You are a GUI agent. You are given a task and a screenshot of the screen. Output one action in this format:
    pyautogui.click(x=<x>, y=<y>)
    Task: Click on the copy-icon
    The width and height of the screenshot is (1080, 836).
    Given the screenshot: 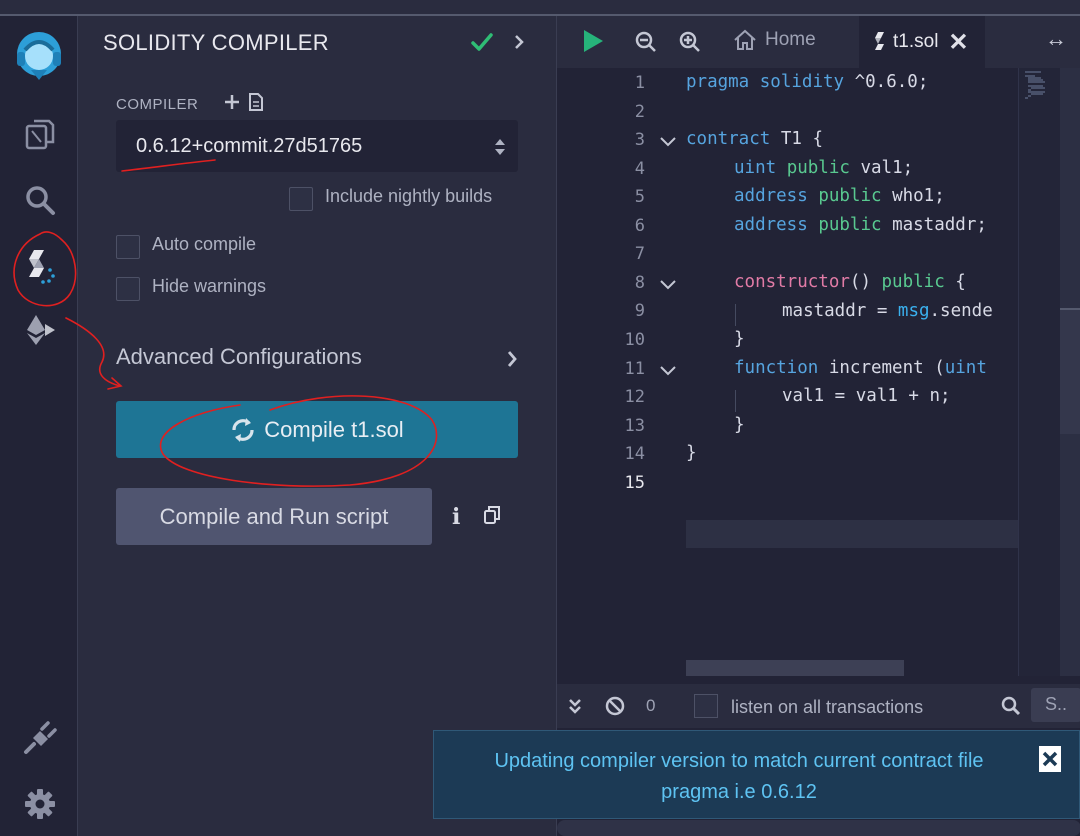 What is the action you would take?
    pyautogui.click(x=492, y=517)
    